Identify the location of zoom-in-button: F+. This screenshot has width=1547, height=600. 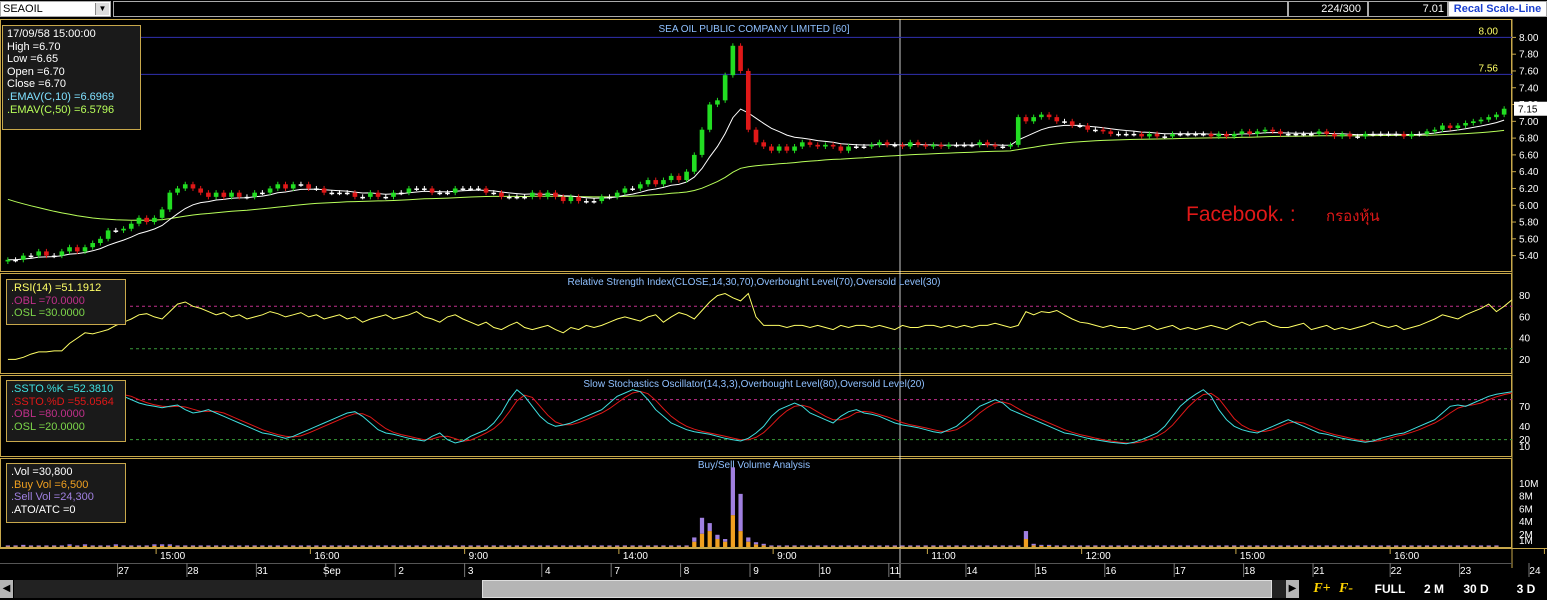
(1322, 589).